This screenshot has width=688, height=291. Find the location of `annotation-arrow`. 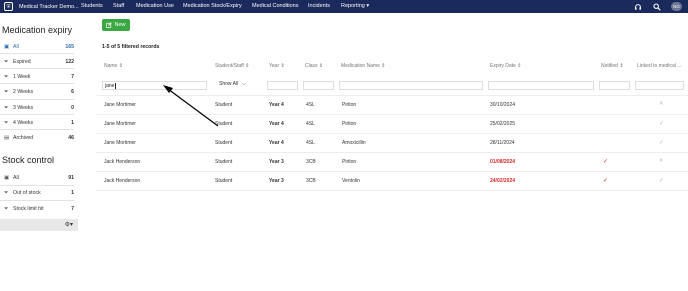

annotation-arrow is located at coordinates (191, 106).